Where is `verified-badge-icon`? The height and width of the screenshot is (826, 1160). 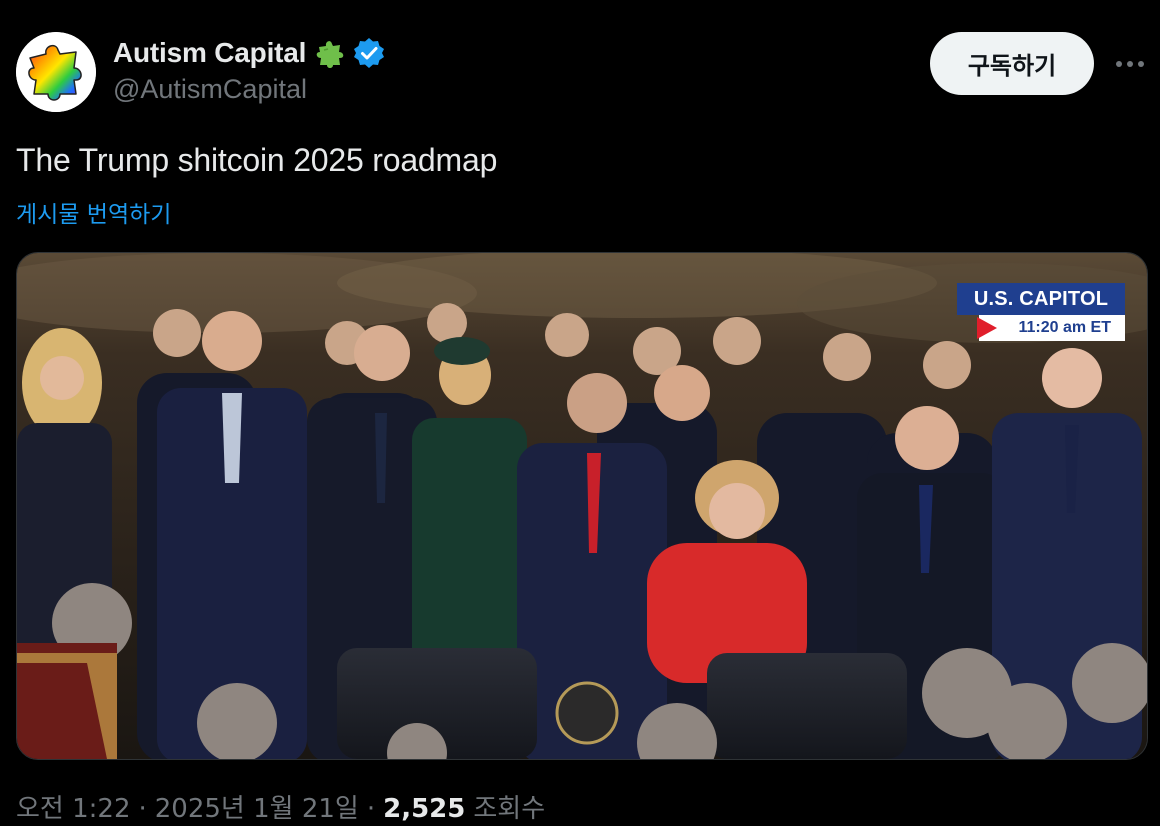 verified-badge-icon is located at coordinates (369, 53).